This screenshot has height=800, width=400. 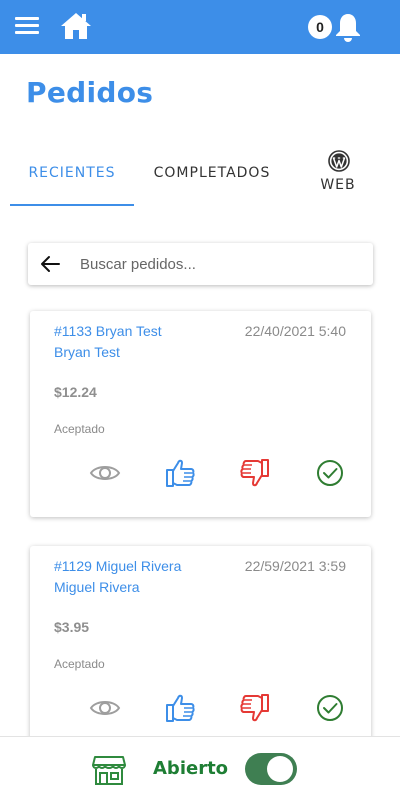 I want to click on menu-icon, so click(x=27, y=26).